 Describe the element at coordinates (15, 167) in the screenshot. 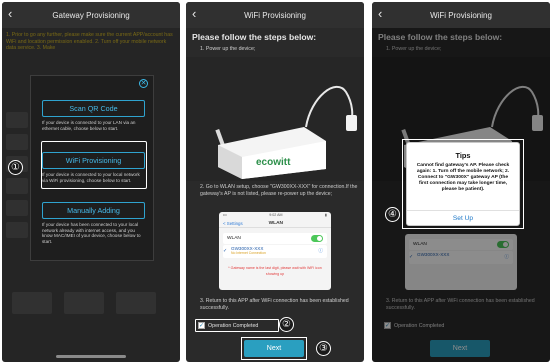

I see `step-marker-1: ①` at that location.